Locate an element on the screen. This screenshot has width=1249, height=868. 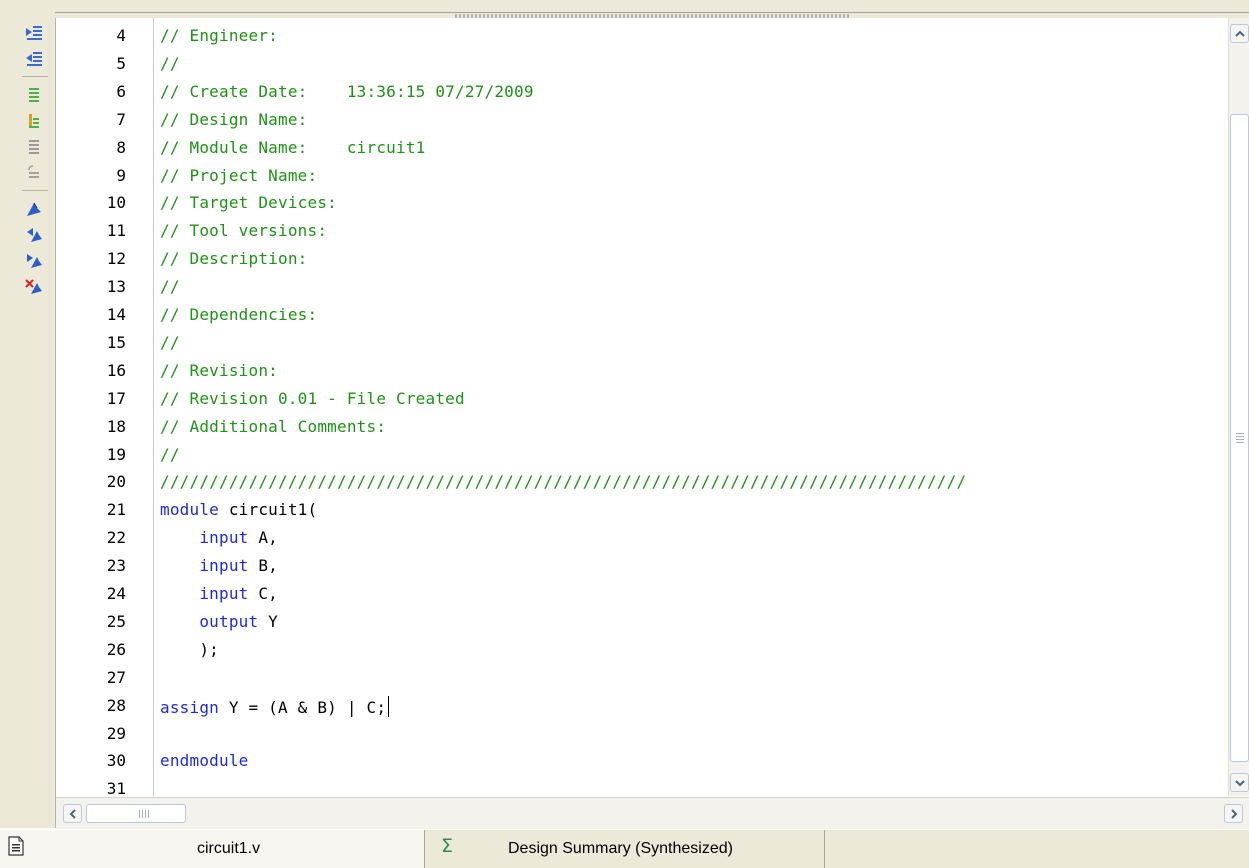
scroll-up-button is located at coordinates (1239, 33).